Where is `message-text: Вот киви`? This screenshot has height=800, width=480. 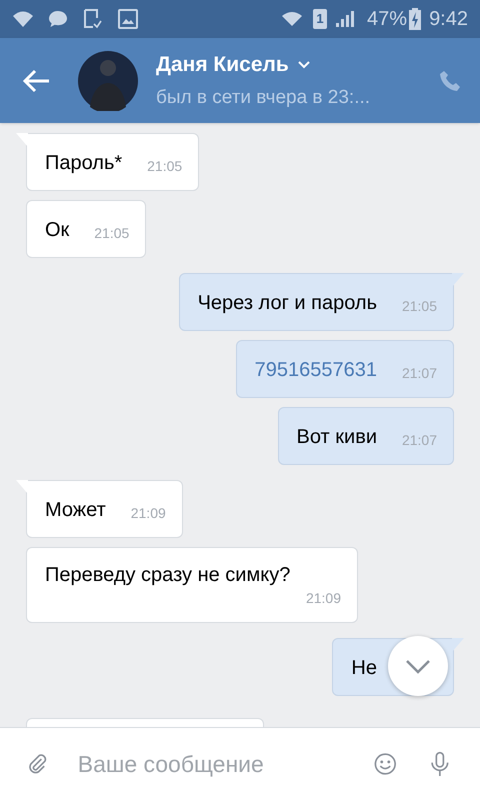
message-text: Вот киви is located at coordinates (336, 437).